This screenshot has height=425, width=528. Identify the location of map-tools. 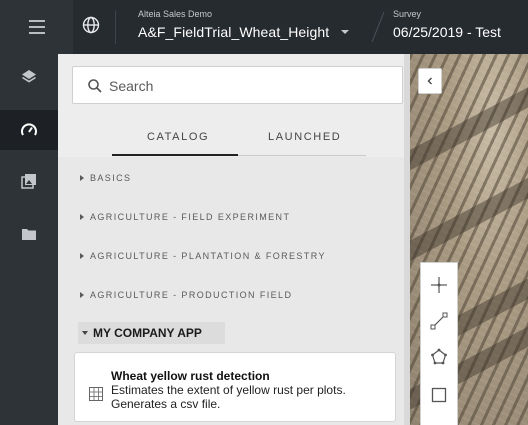
(439, 343).